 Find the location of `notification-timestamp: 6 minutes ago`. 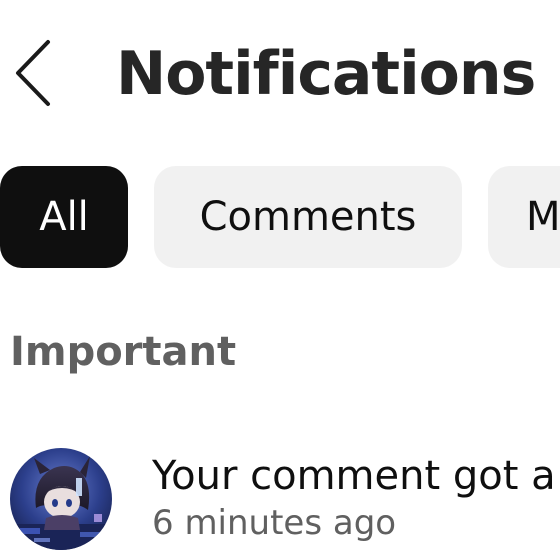

notification-timestamp: 6 minutes ago is located at coordinates (274, 523).